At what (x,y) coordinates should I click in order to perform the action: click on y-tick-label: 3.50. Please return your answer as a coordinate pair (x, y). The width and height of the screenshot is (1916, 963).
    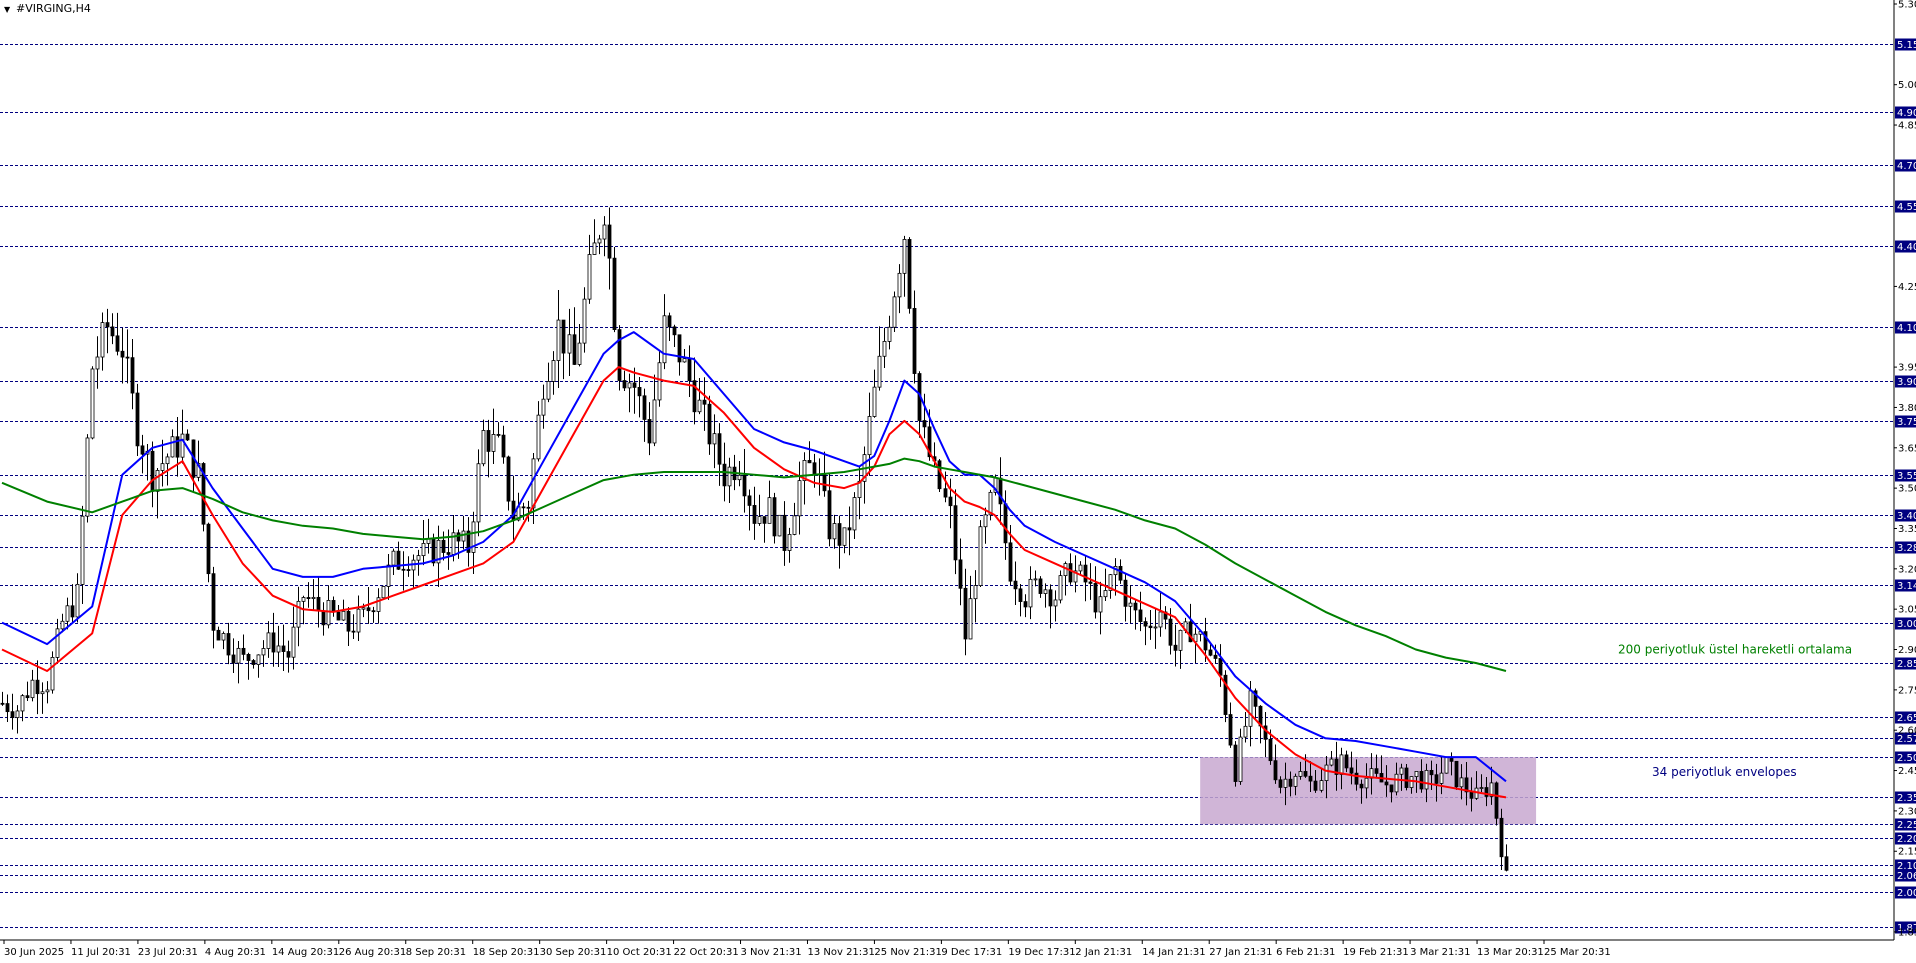
    Looking at the image, I should click on (1907, 489).